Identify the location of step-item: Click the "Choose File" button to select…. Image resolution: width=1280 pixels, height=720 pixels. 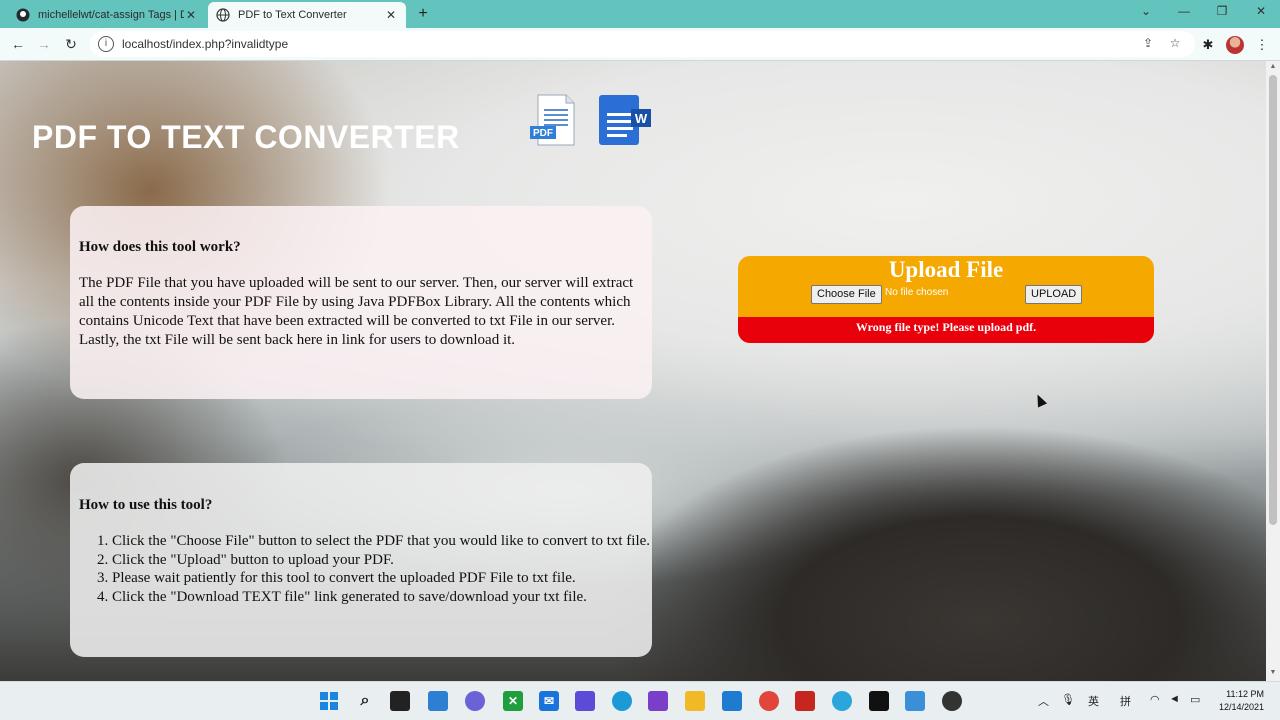
(392, 541).